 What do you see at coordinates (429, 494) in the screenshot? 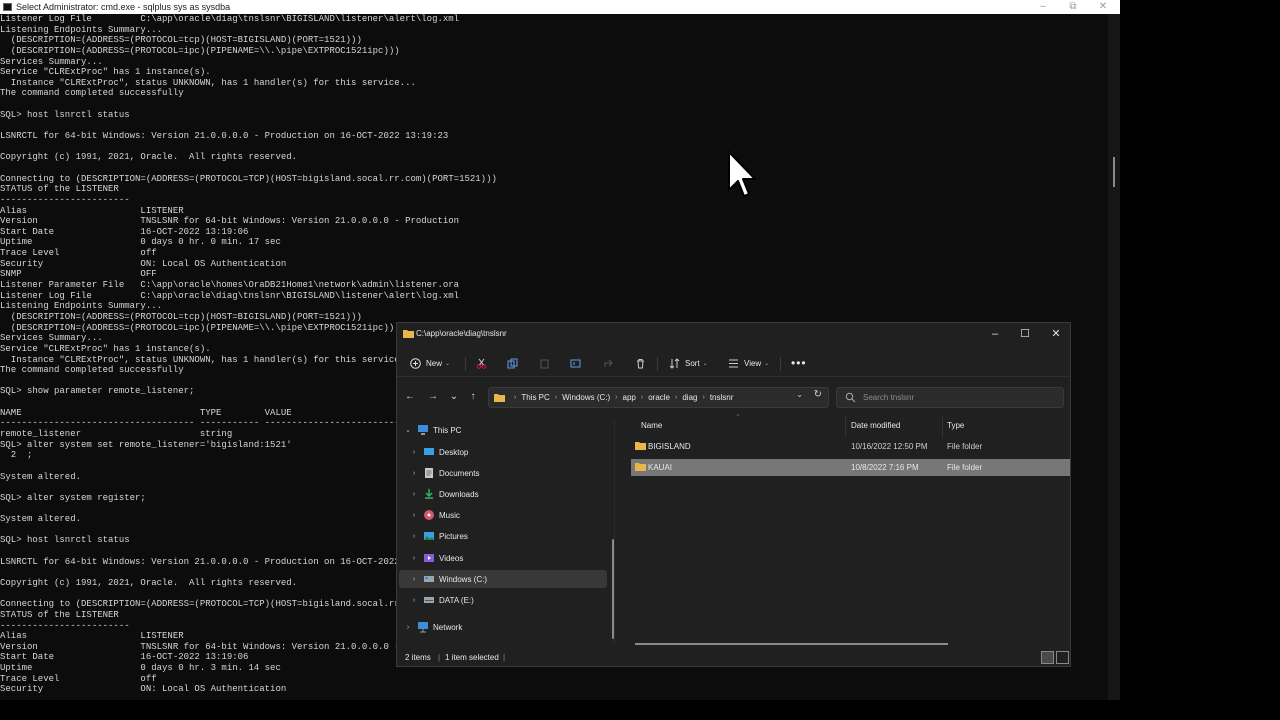
I see `download-icon` at bounding box center [429, 494].